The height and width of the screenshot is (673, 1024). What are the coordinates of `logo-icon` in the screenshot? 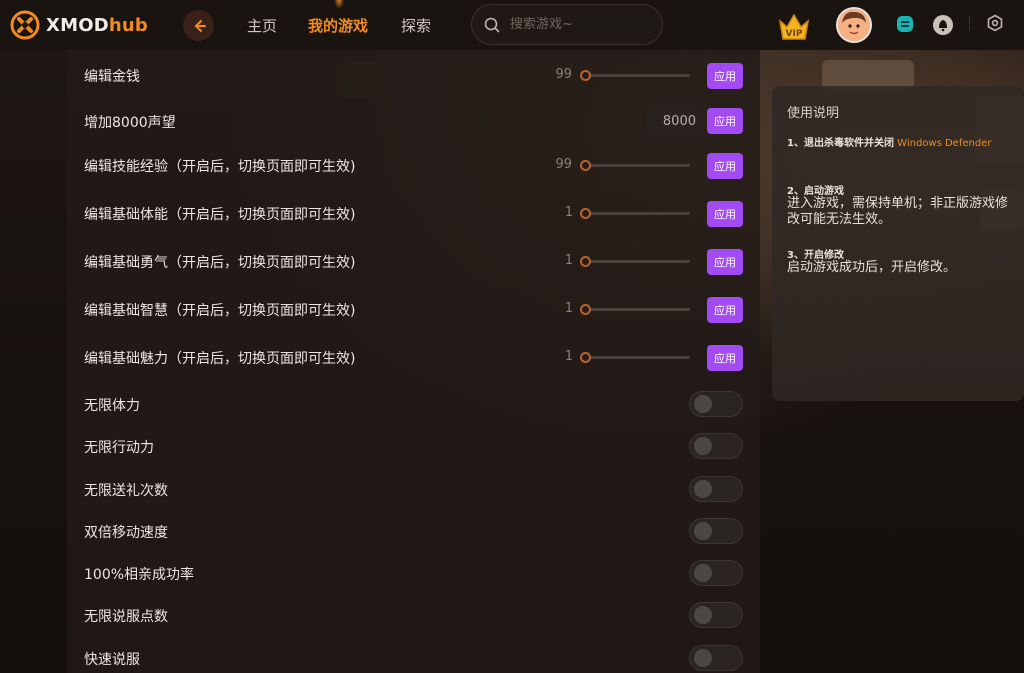 It's located at (25, 25).